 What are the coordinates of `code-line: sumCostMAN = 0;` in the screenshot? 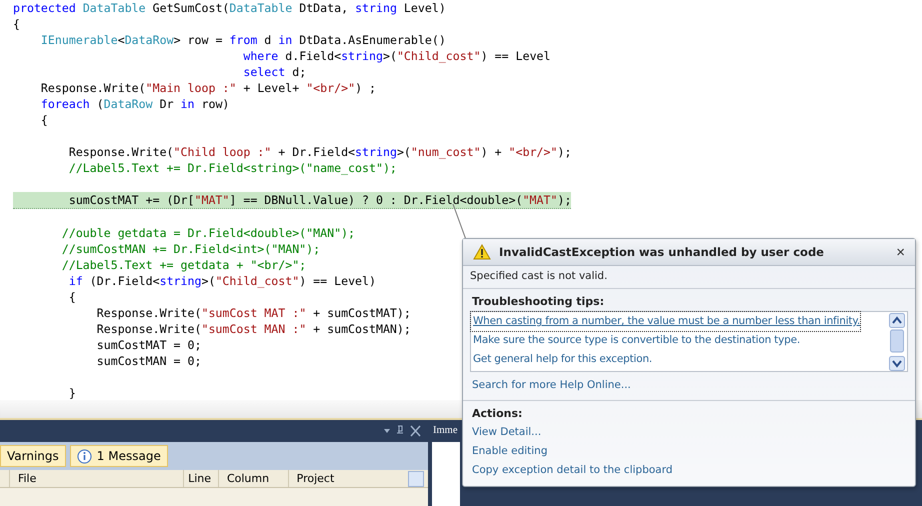 It's located at (149, 361).